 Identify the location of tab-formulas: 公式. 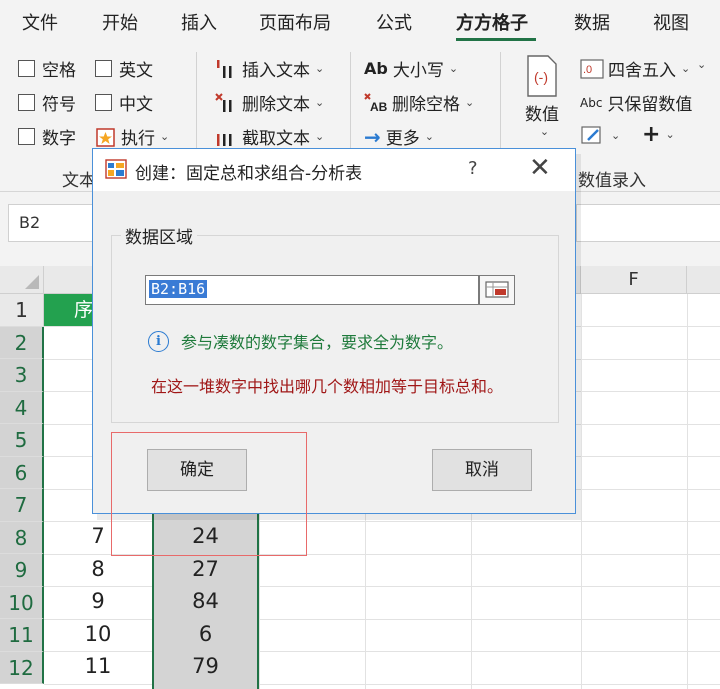
(394, 22).